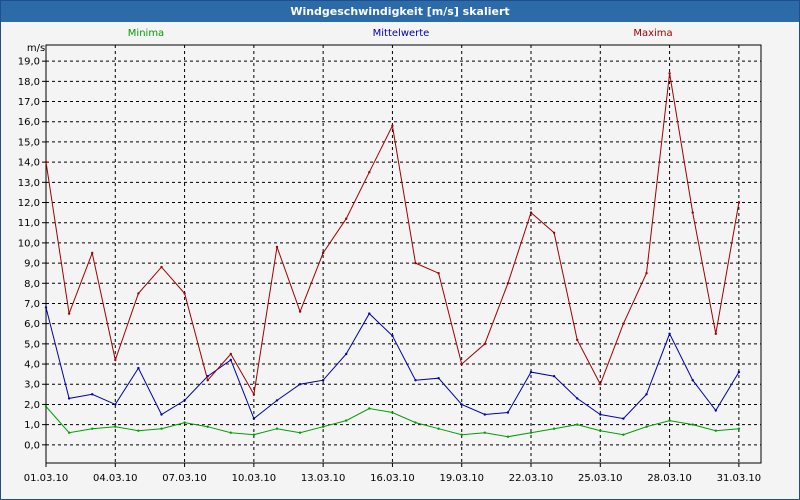  Describe the element at coordinates (29, 183) in the screenshot. I see `y-tick-label: 13,0` at that location.